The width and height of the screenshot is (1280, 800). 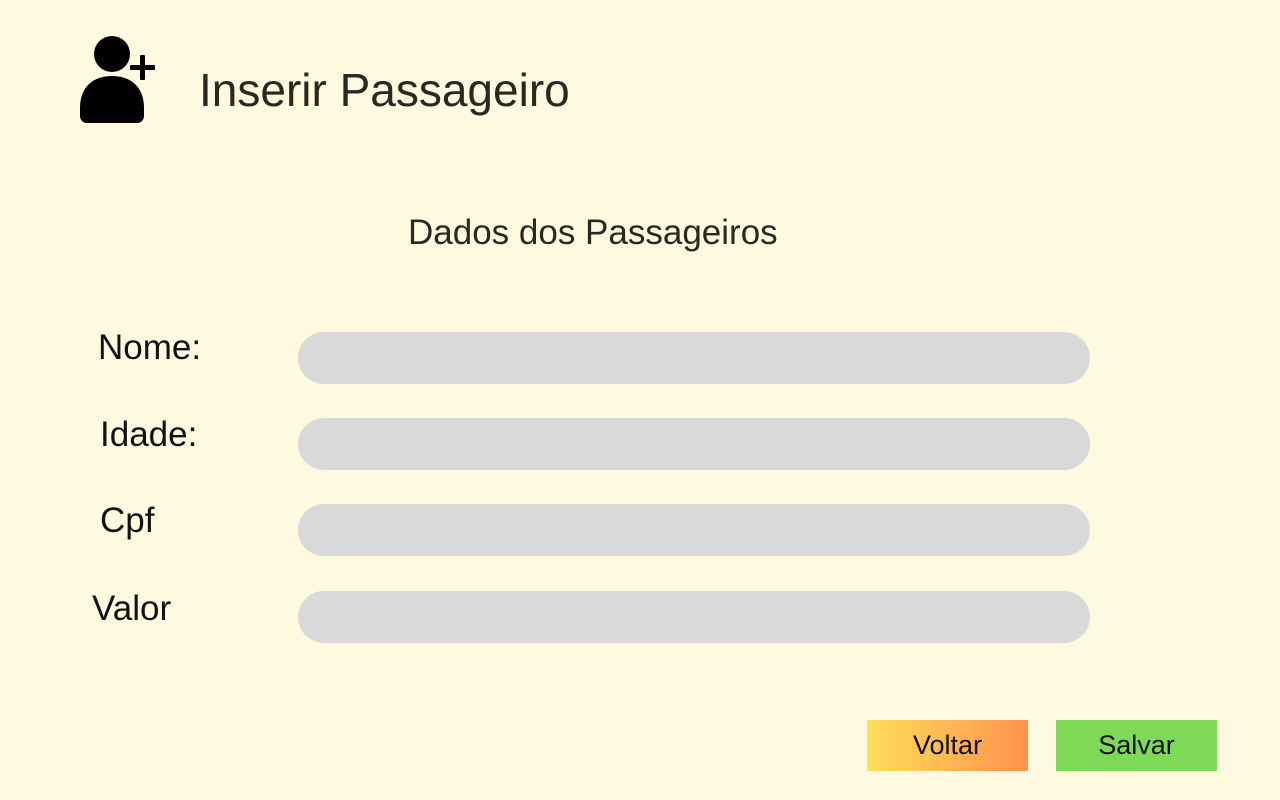 What do you see at coordinates (127, 520) in the screenshot?
I see `cpf-label: Cpf` at bounding box center [127, 520].